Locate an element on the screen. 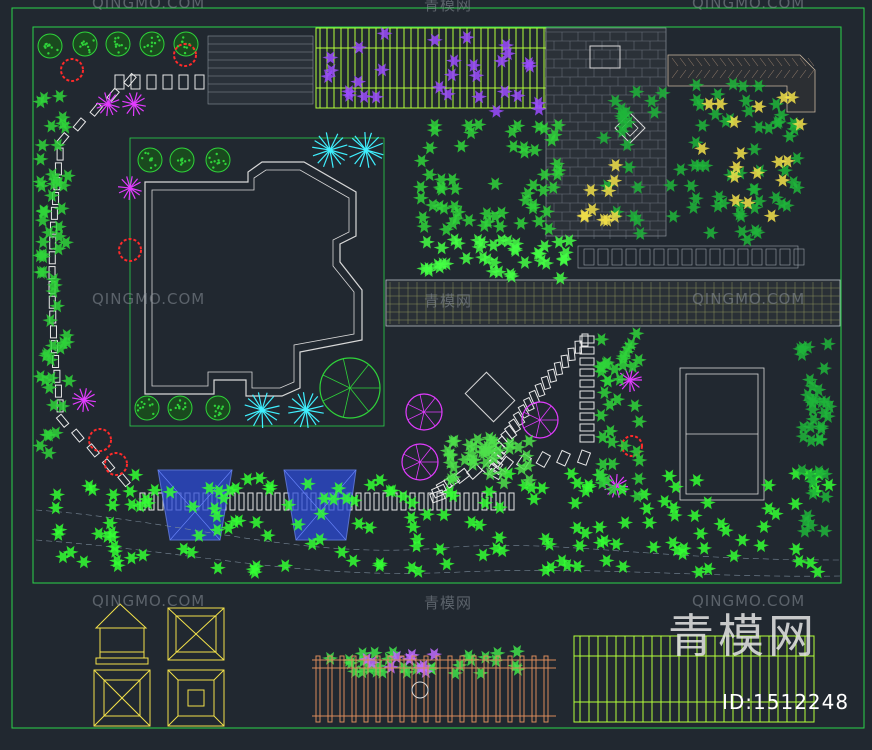 The width and height of the screenshot is (872, 750). planter-strip is located at coordinates (691, 257).